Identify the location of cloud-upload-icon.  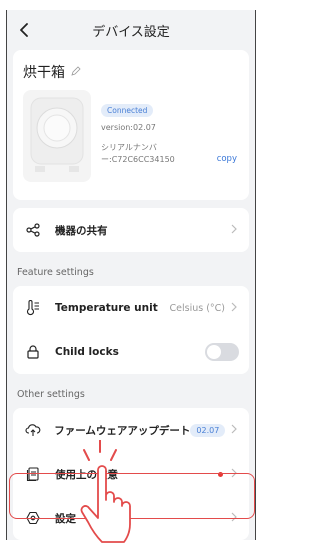
(32, 430).